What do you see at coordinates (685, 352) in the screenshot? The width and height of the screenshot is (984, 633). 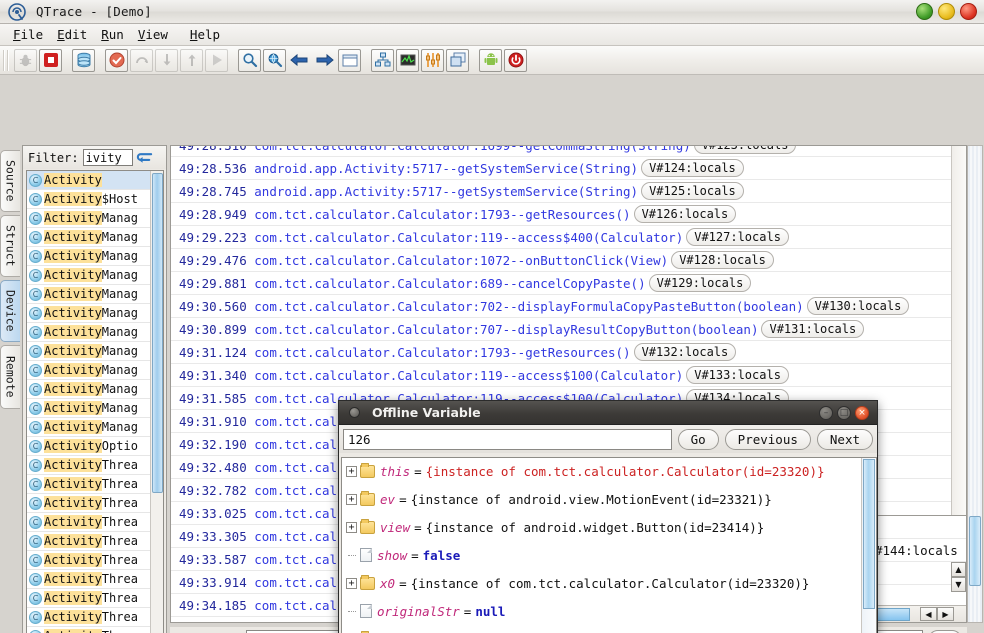 I see `trace-log-locals-tag: V#132:locals` at bounding box center [685, 352].